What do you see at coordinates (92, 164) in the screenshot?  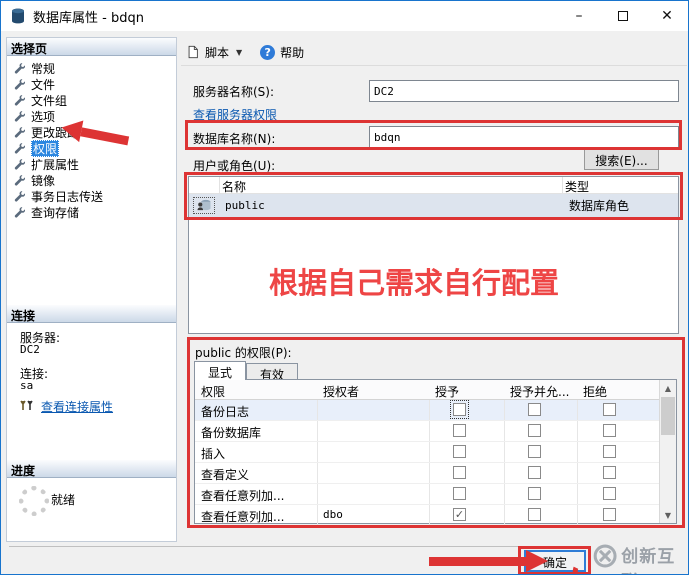 I see `sidebar-item-extended-properties: 扩展属性` at bounding box center [92, 164].